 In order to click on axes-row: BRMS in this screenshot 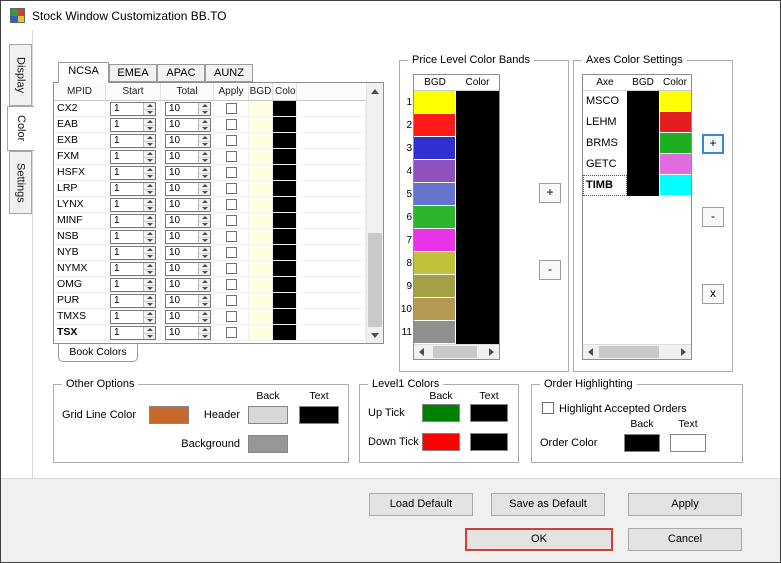, I will do `click(637, 143)`.